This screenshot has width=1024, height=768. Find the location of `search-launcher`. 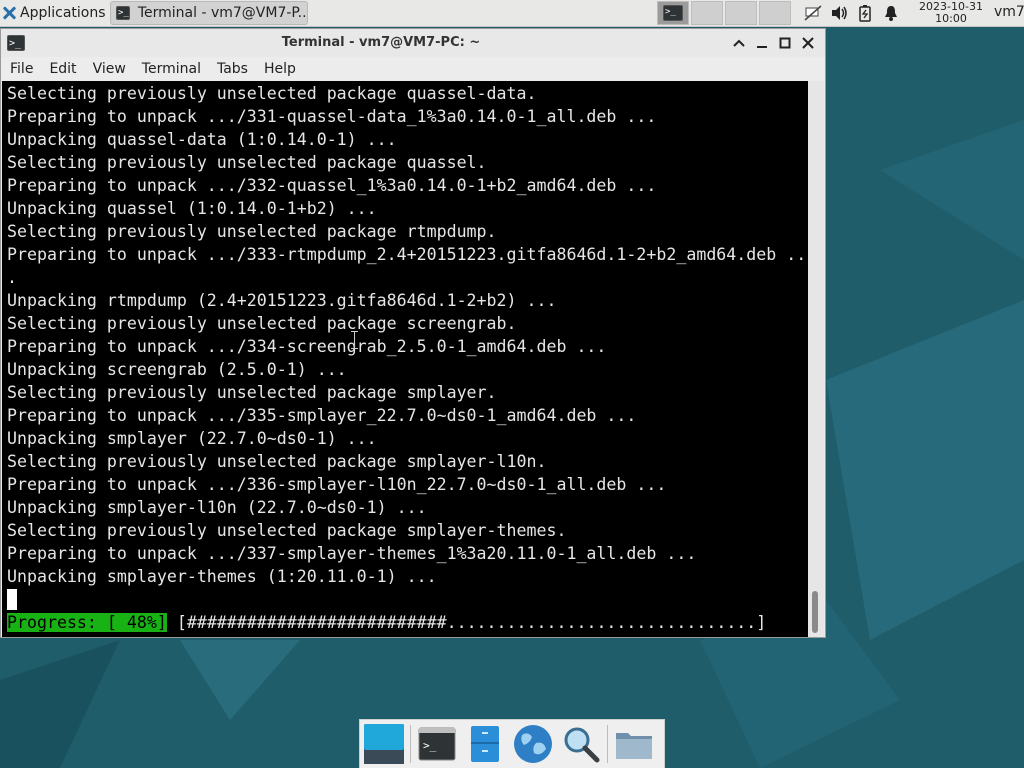

search-launcher is located at coordinates (581, 744).